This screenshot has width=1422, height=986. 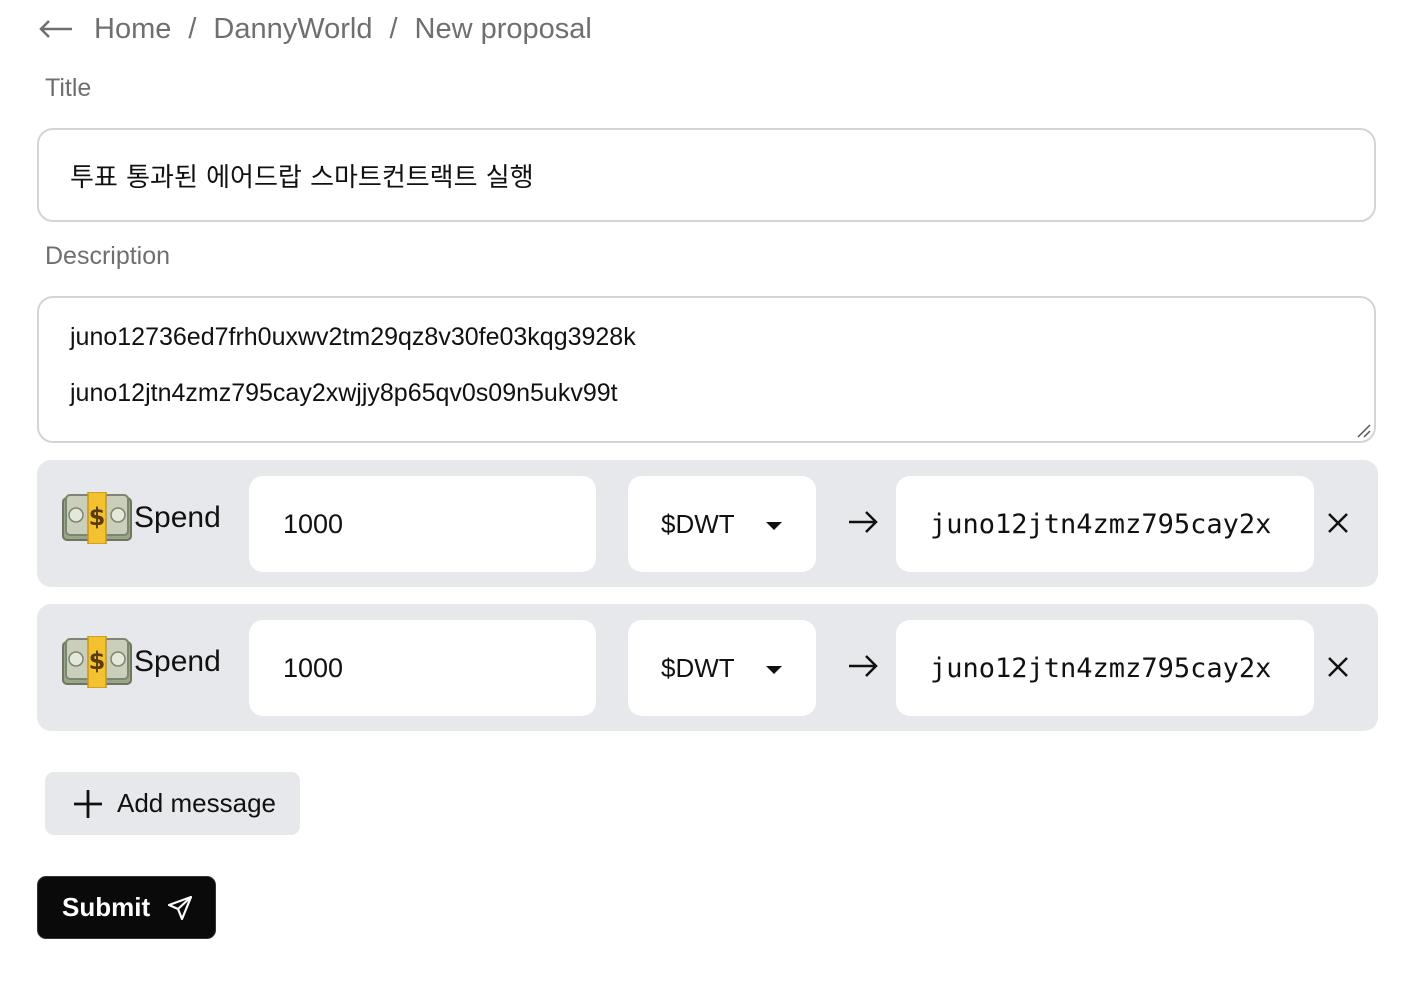 What do you see at coordinates (106, 907) in the screenshot?
I see `submit-label: Submit` at bounding box center [106, 907].